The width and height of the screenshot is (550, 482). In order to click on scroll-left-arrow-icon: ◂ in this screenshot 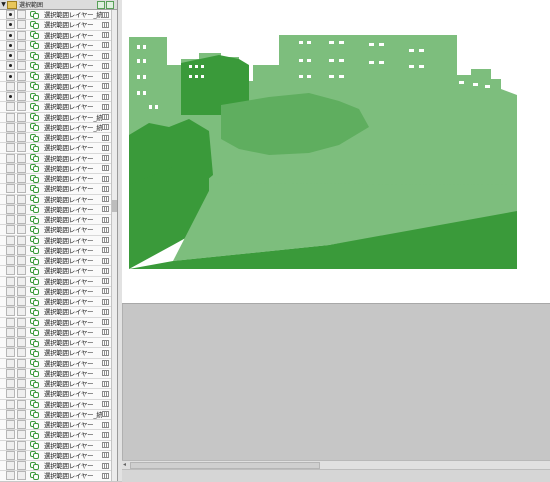, I will do `click(124, 464)`.